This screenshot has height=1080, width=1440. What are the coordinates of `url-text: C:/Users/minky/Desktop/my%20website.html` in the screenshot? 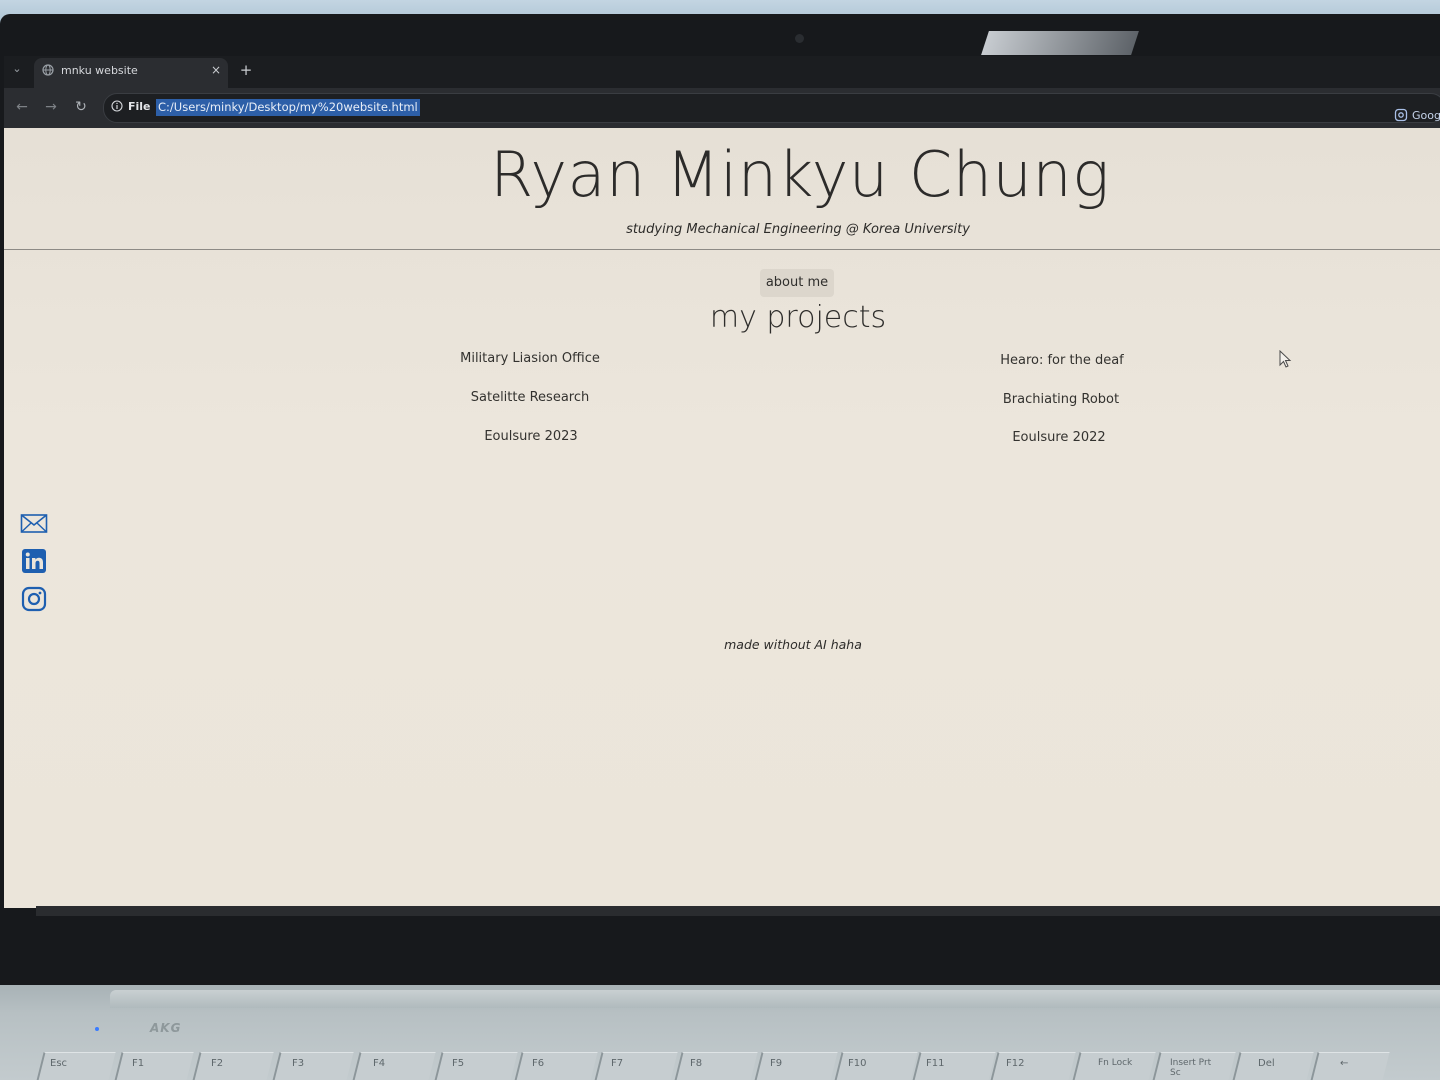 It's located at (288, 107).